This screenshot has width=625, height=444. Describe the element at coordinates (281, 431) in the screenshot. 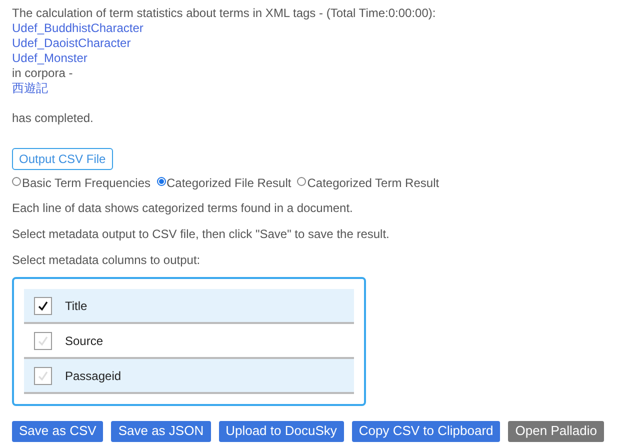

I see `action-button: Upload to DocuSky` at that location.